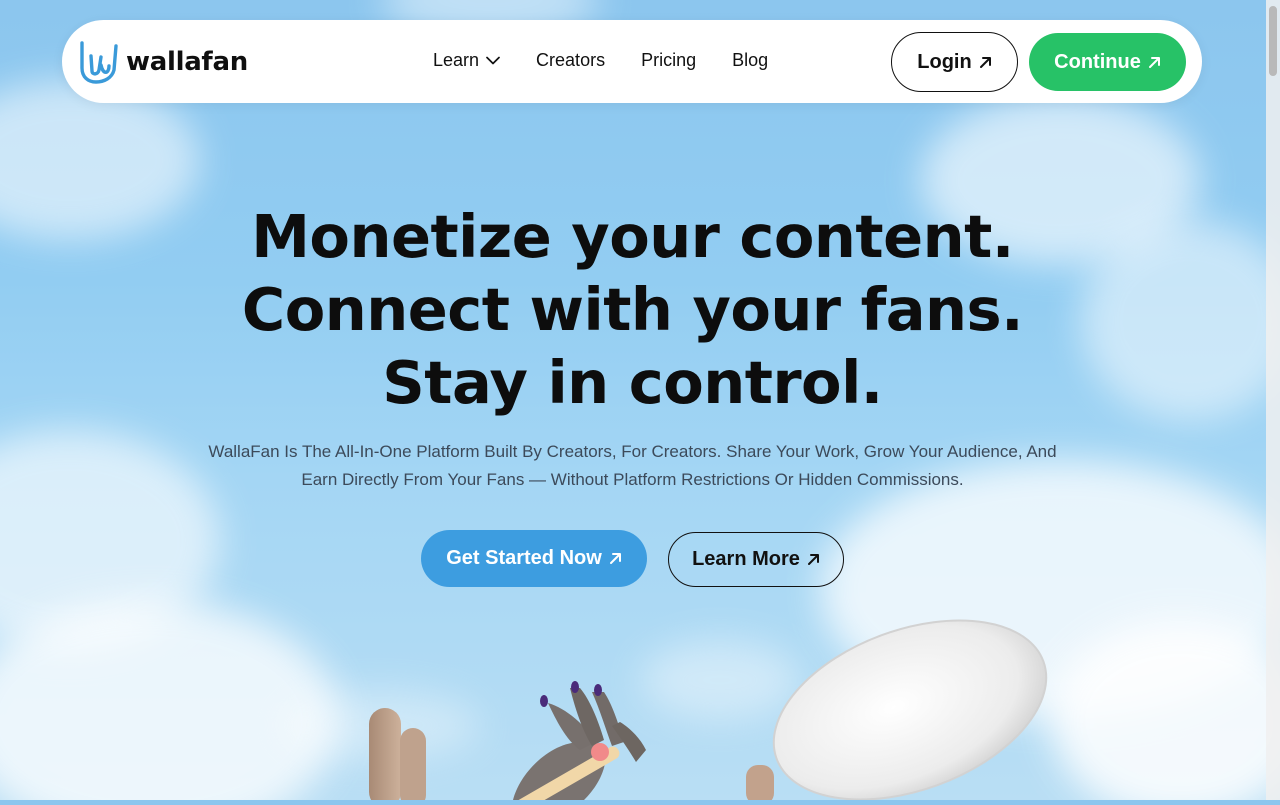  Describe the element at coordinates (632, 236) in the screenshot. I see `headline-line-1: Monetize your content.` at that location.